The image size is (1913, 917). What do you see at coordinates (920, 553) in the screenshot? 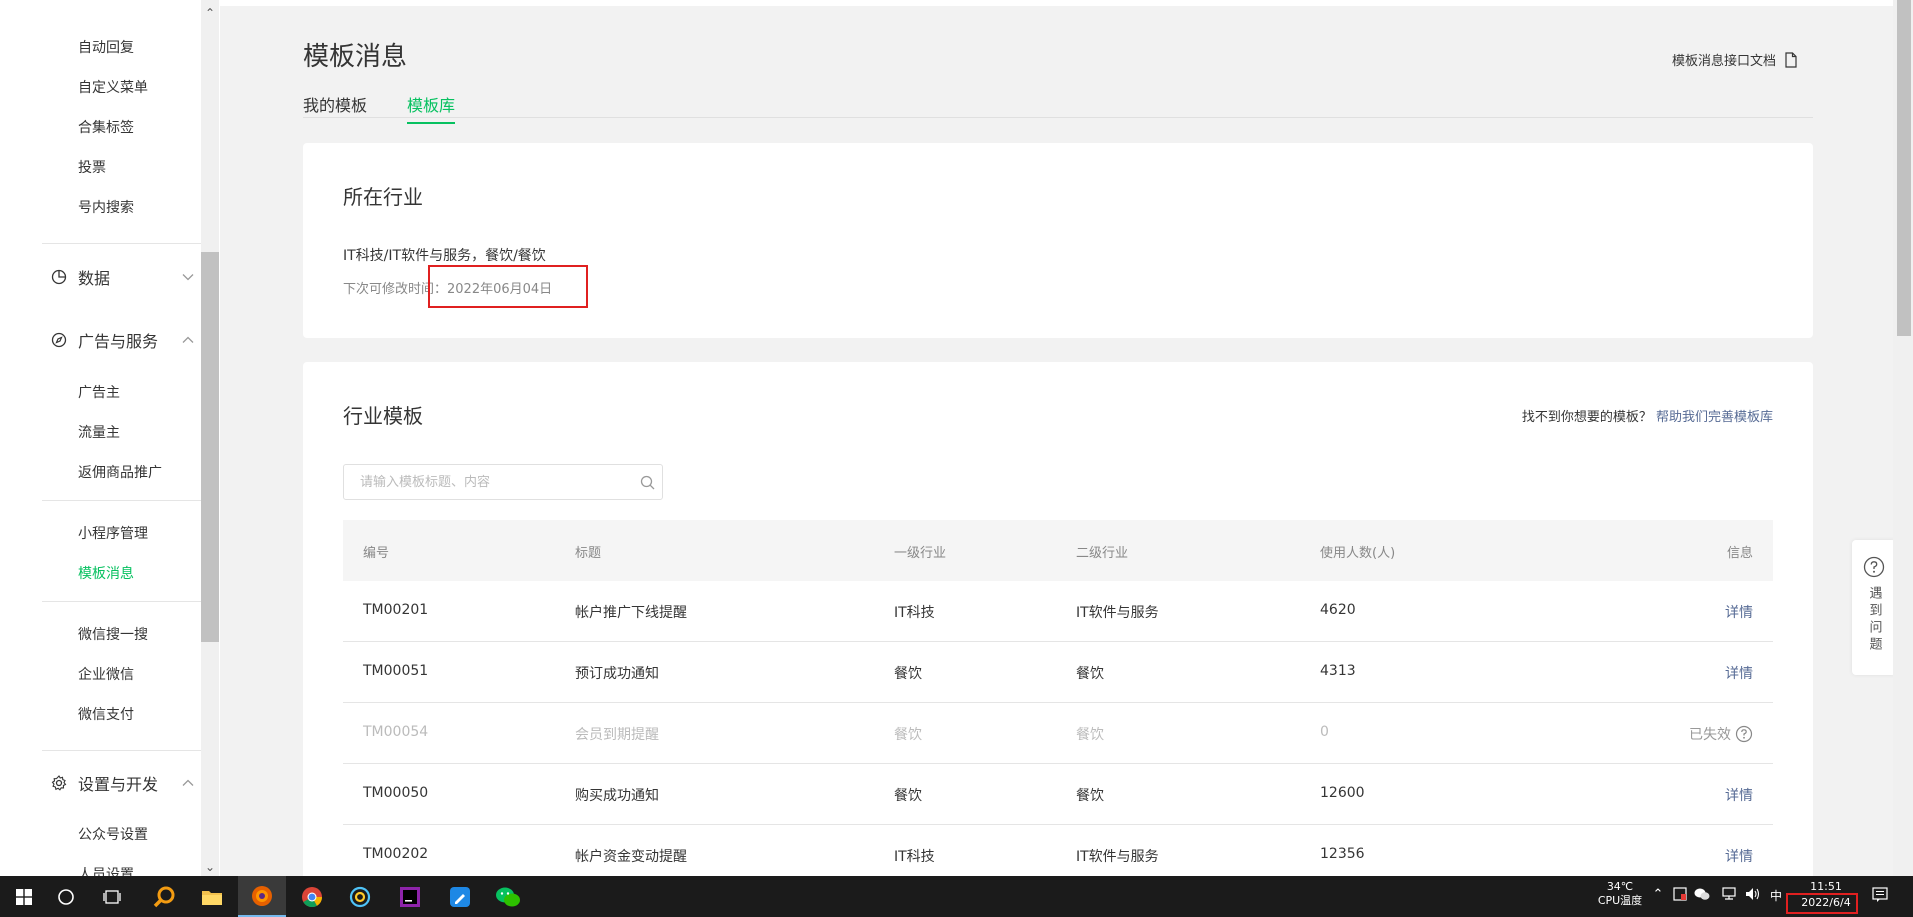
I see `col-primary-industry: 一级行业` at bounding box center [920, 553].